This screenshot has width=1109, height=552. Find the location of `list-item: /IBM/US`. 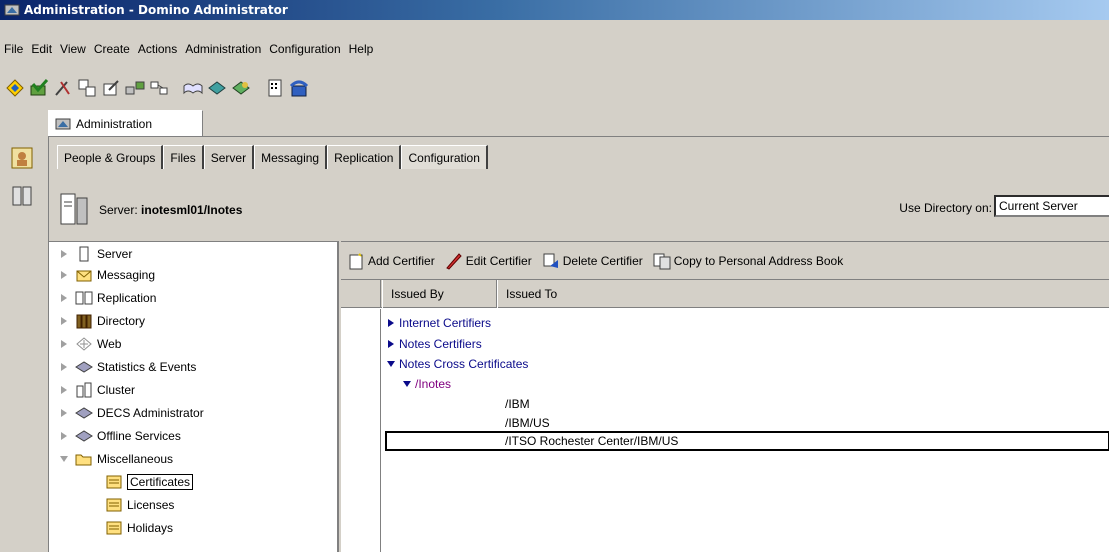

list-item: /IBM/US is located at coordinates (527, 423).